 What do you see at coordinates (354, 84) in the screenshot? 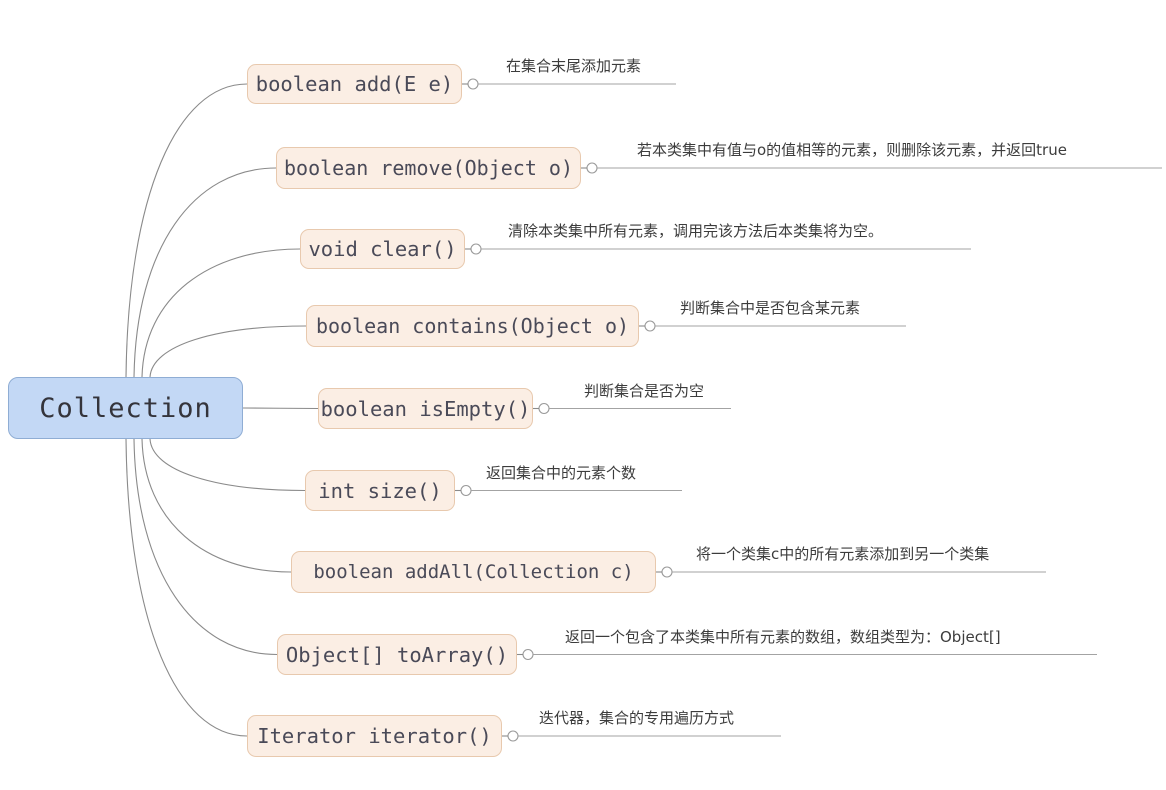
I see `method-node: boolean add(E e)` at bounding box center [354, 84].